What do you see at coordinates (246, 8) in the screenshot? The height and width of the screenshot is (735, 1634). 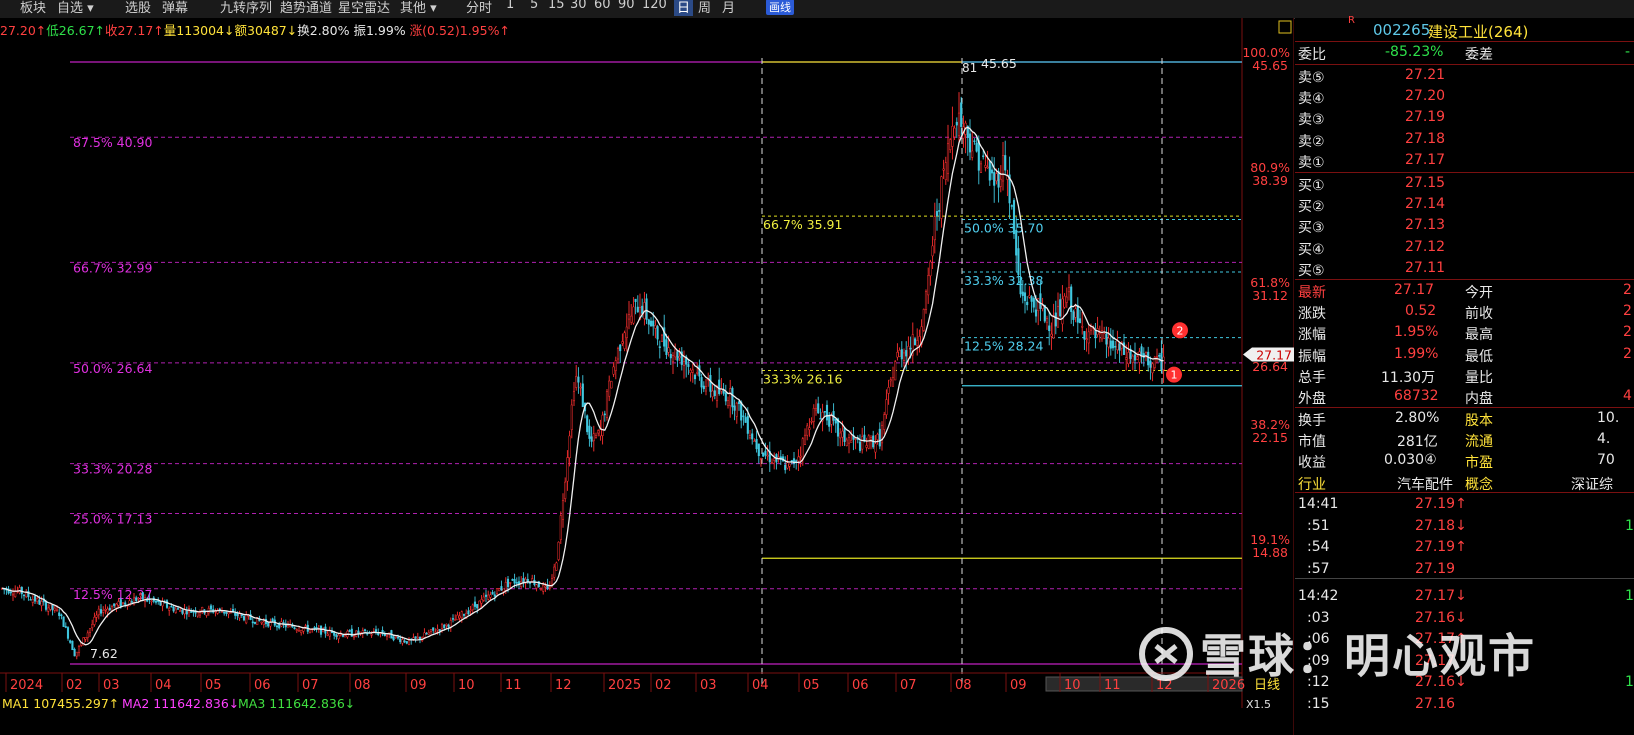 I see `toolbar-item-4: 九转序列` at bounding box center [246, 8].